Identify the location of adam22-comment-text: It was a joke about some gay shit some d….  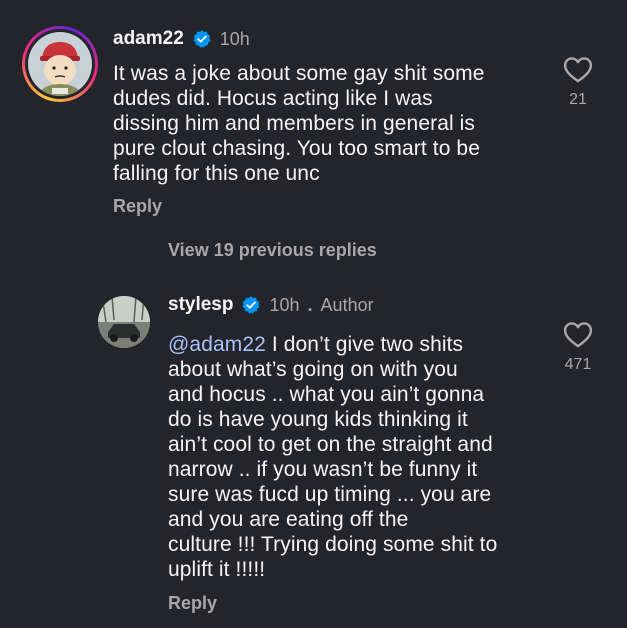
(328, 123).